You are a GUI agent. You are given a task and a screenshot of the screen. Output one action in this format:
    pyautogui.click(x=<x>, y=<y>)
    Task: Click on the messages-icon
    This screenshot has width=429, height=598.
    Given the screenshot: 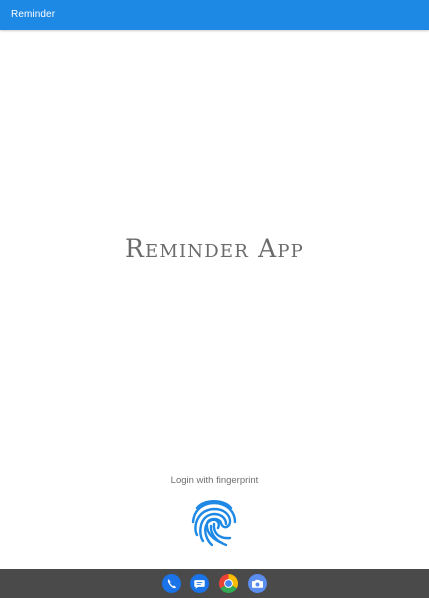 What is the action you would take?
    pyautogui.click(x=199, y=583)
    